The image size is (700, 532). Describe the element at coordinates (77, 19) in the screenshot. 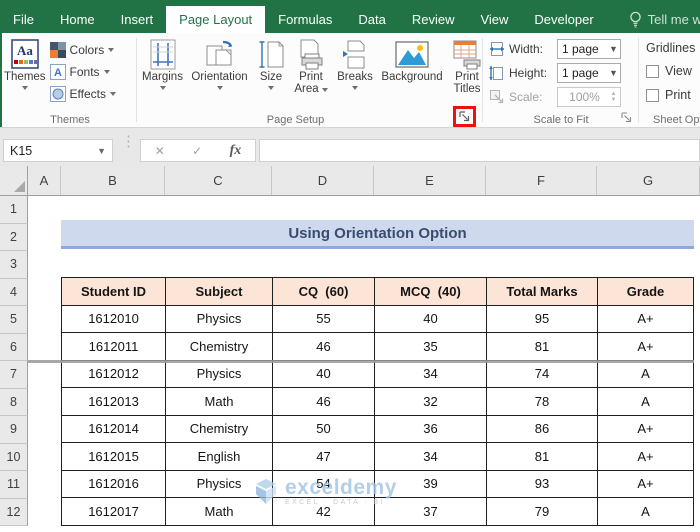

I see `tab-home: Home` at that location.